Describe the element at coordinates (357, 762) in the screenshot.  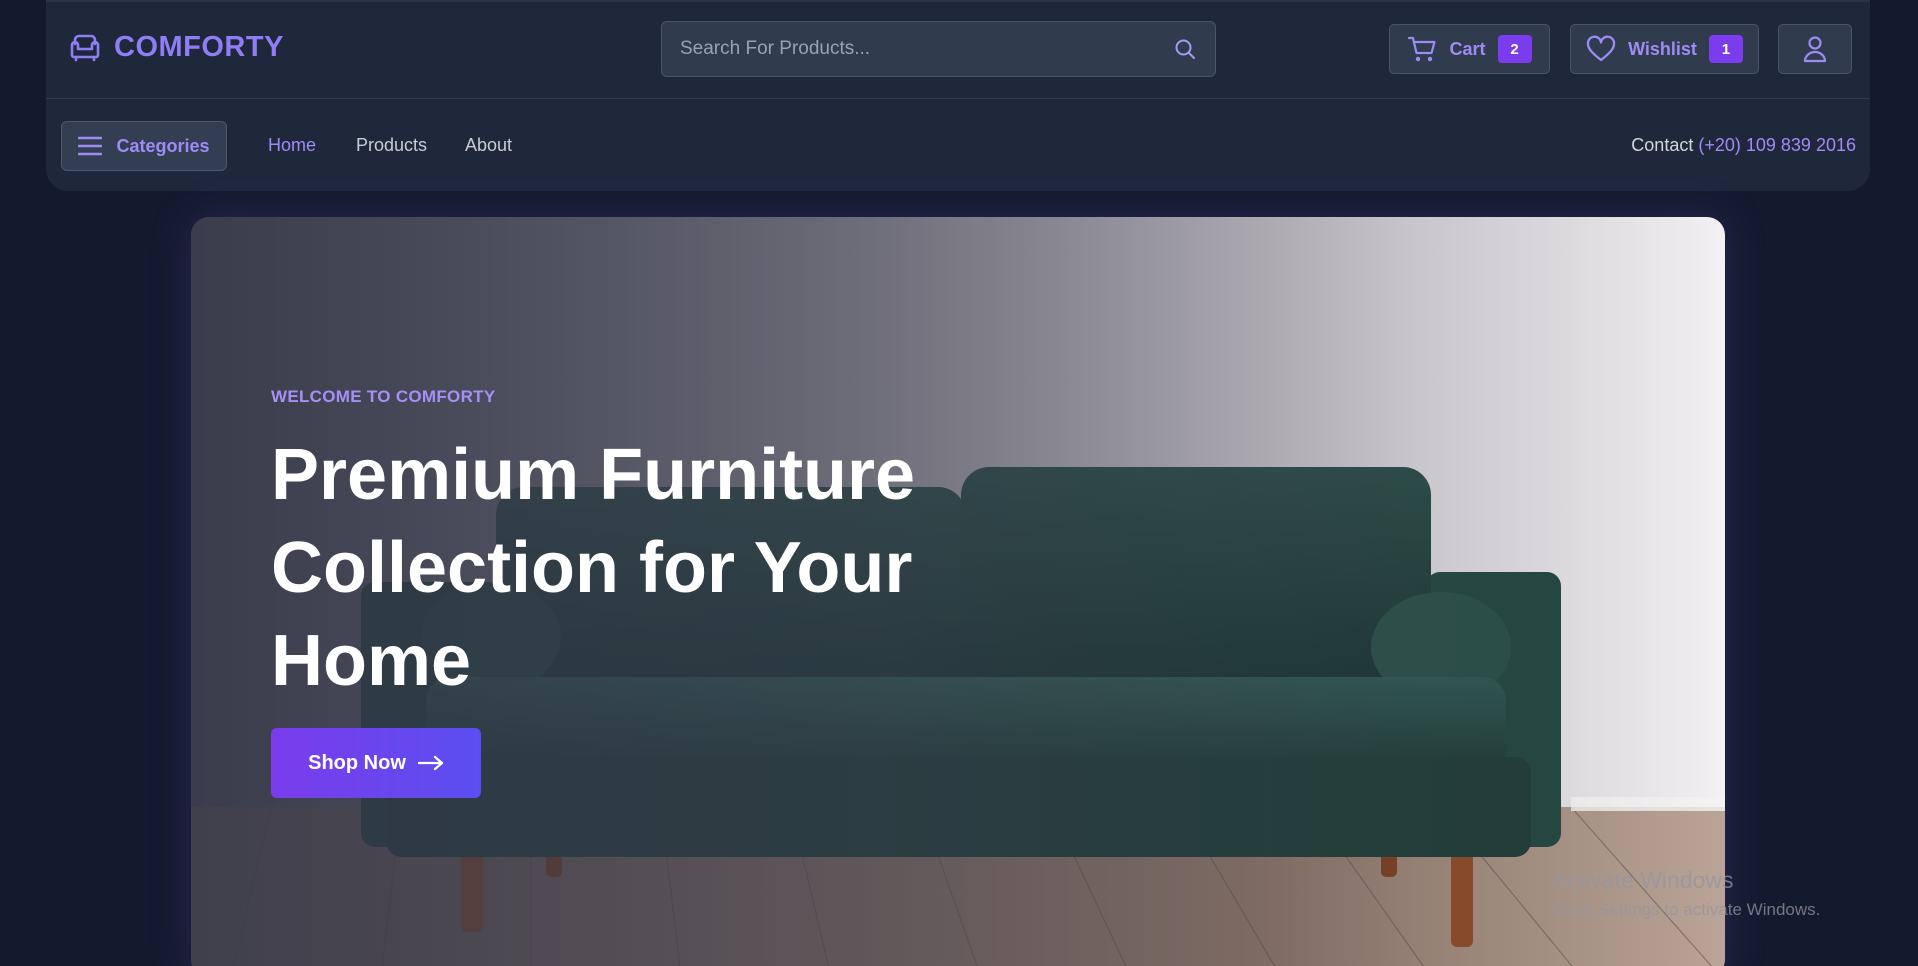
I see `shop-now-label: Shop Now` at that location.